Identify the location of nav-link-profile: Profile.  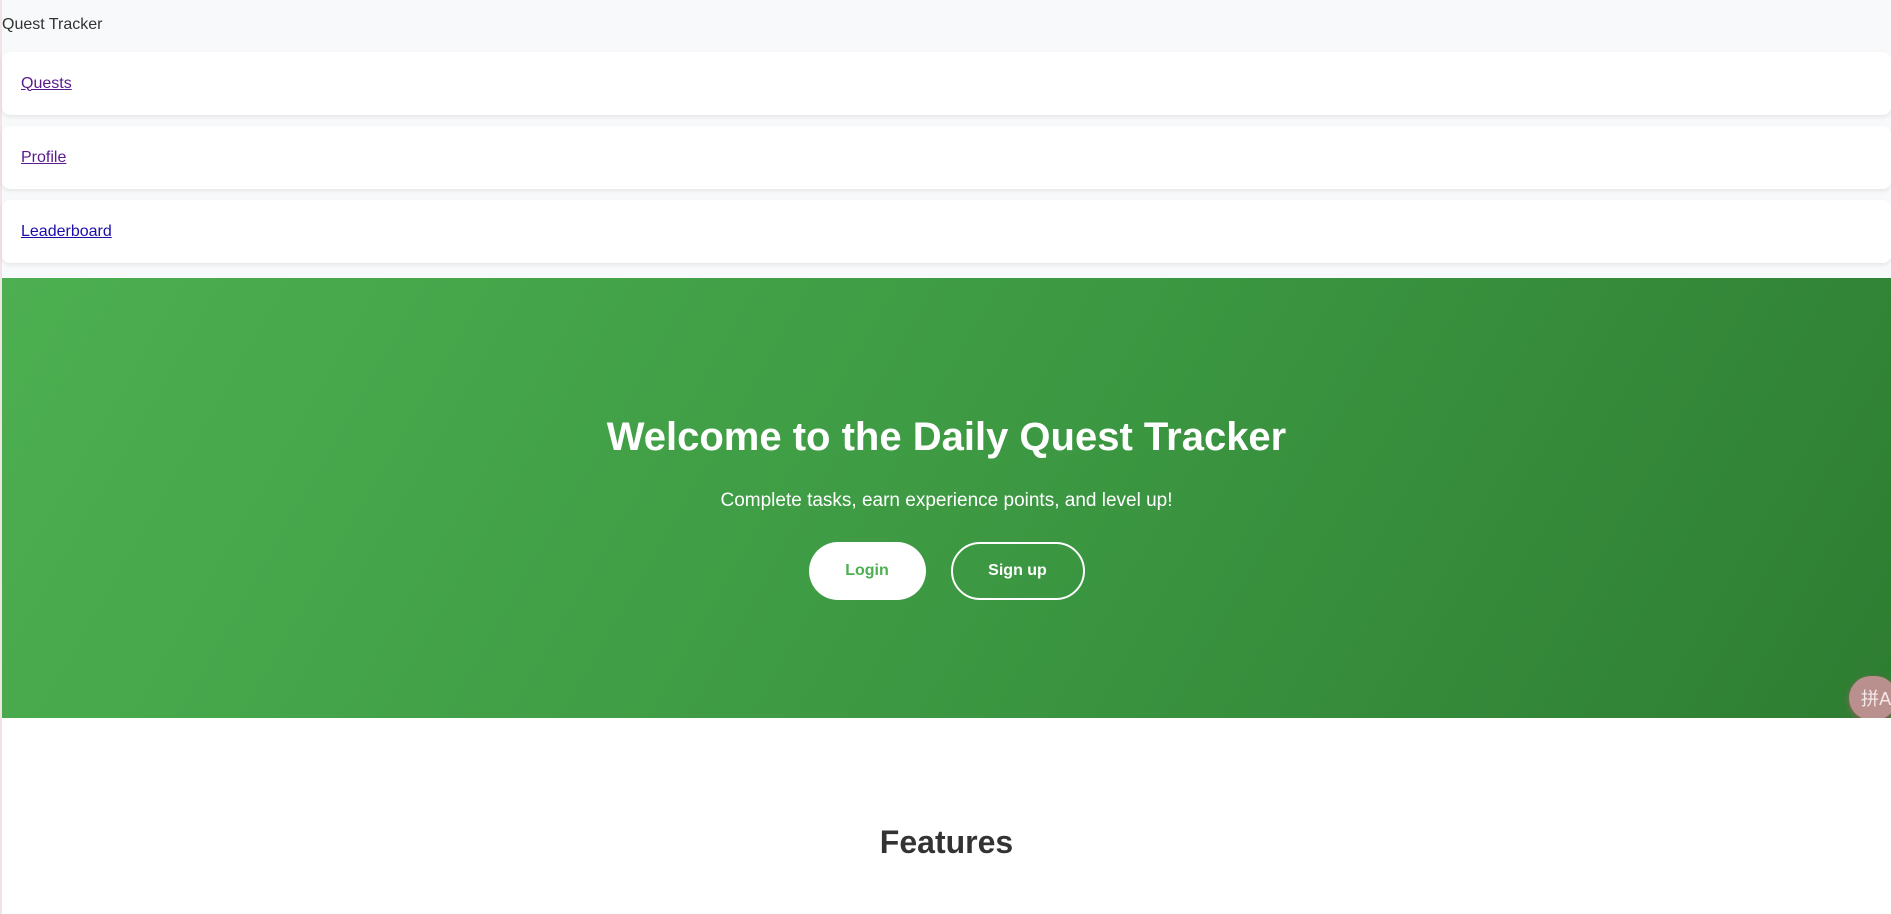
(43, 158).